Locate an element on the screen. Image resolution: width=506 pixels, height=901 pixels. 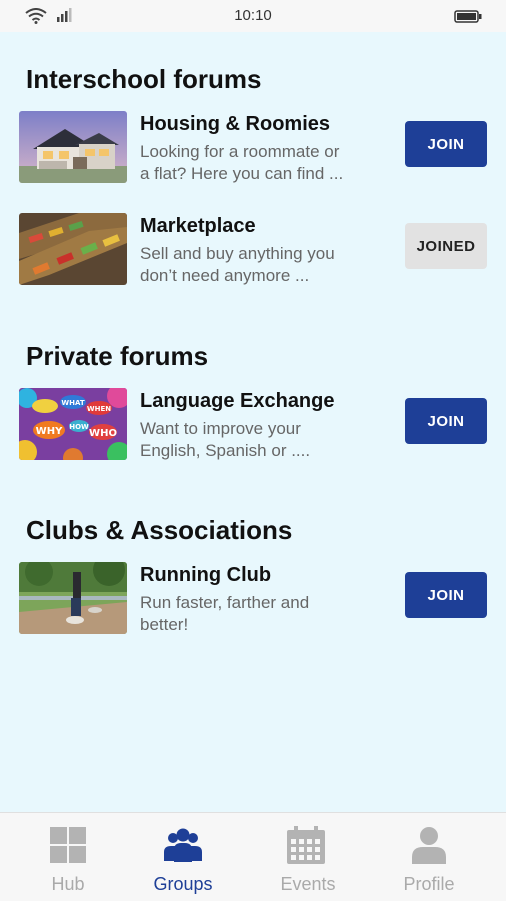
section-title-clubs: Clubs & Associations is located at coordinates (159, 530).